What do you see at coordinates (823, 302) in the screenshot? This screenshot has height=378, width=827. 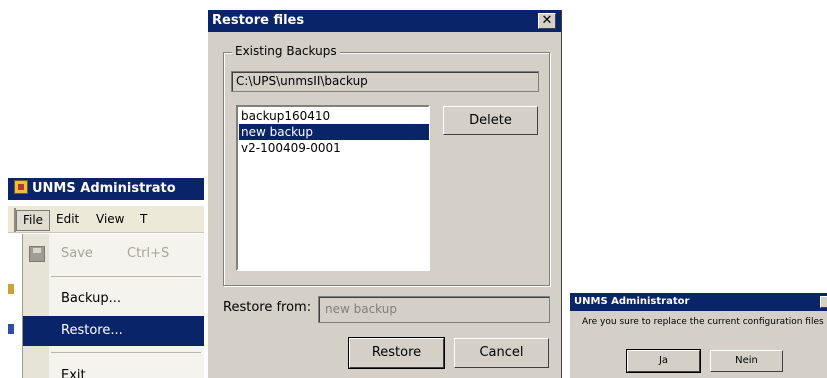 I see `close-icon` at bounding box center [823, 302].